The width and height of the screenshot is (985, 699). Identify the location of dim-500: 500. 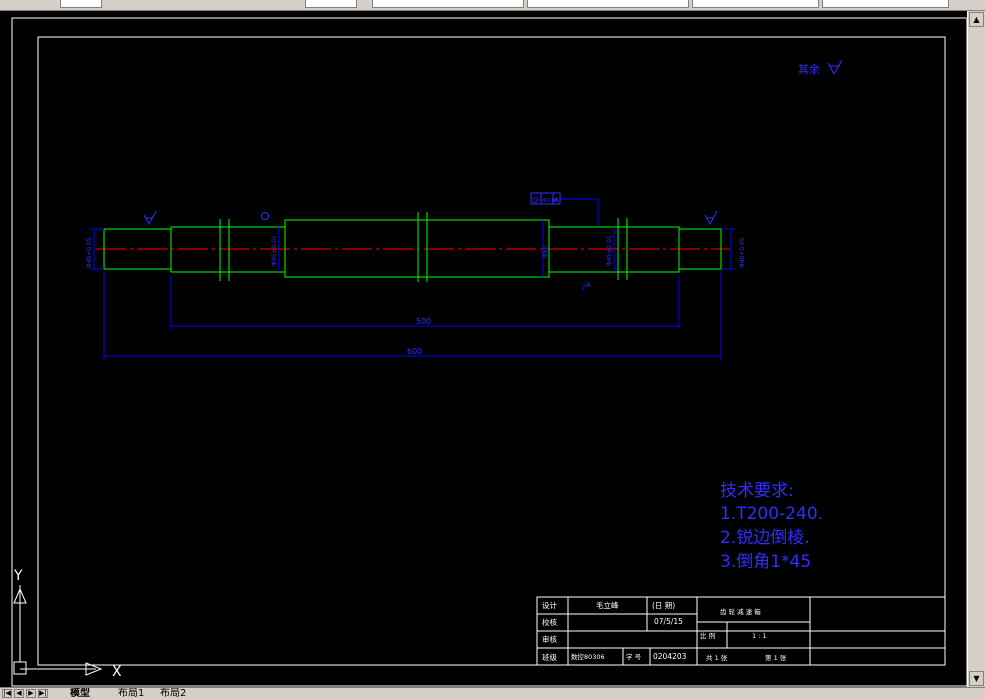
(423, 321).